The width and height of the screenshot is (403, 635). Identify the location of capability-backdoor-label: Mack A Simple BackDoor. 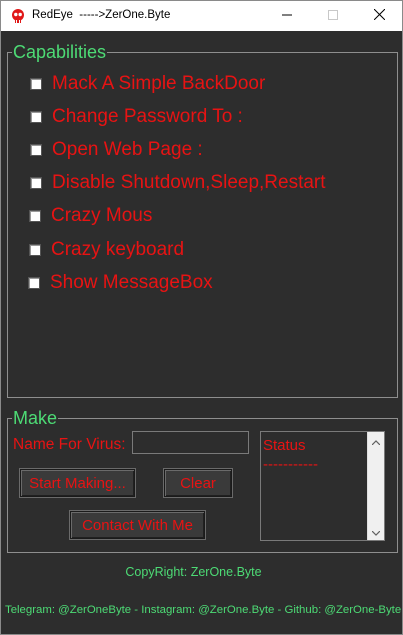
(159, 83).